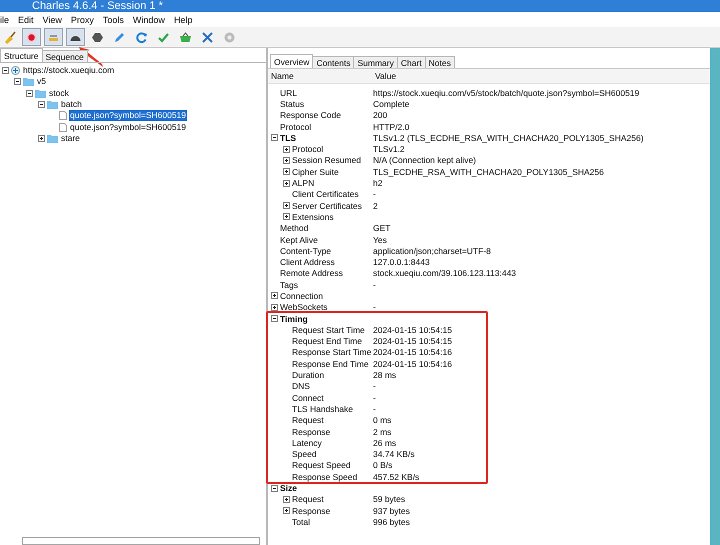 The height and width of the screenshot is (545, 720). I want to click on column-header: Name, so click(282, 76).